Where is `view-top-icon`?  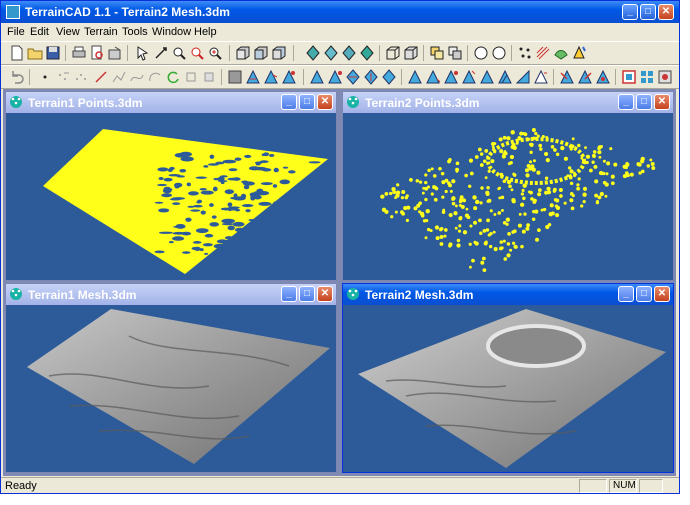
view-top-icon is located at coordinates (243, 53).